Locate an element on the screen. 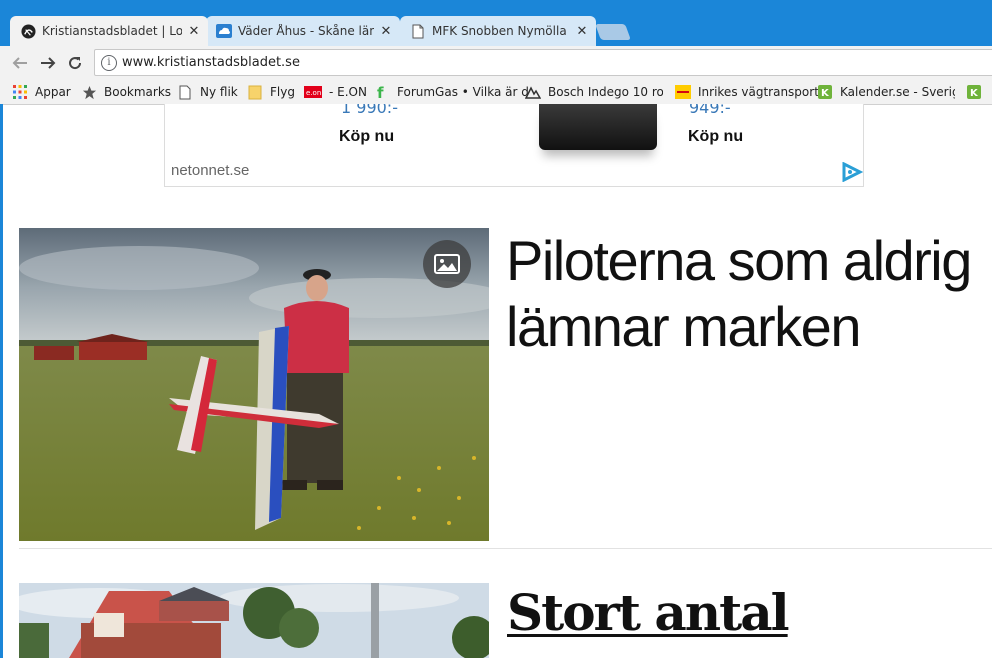  bookmark-label: - E.ON is located at coordinates (348, 92).